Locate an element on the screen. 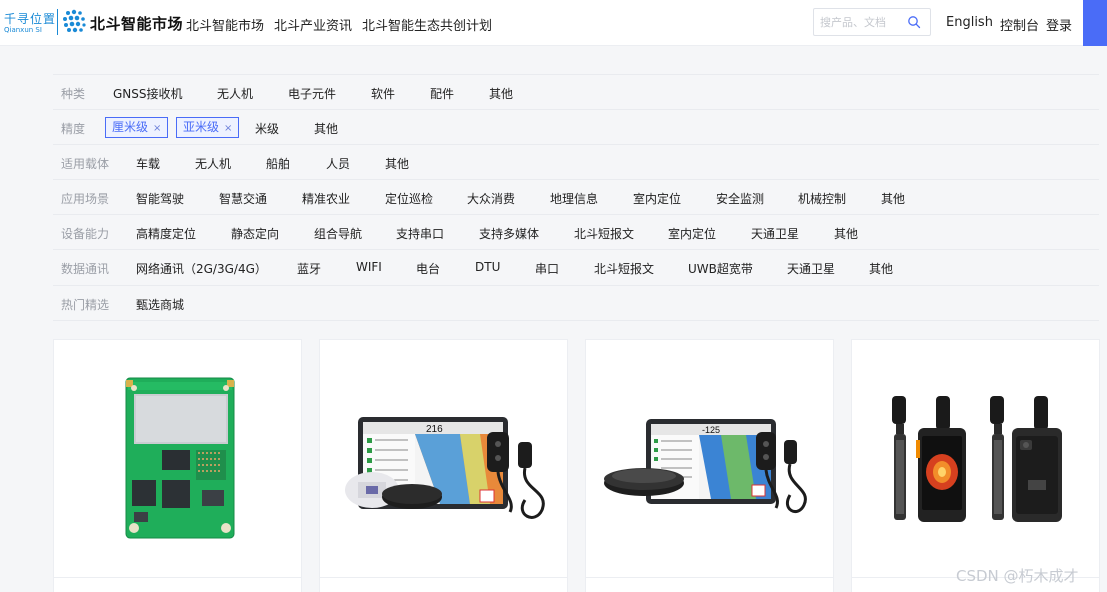 Image resolution: width=1107 pixels, height=592 pixels. selected-filter-chip: 亚米级 × is located at coordinates (208, 127).